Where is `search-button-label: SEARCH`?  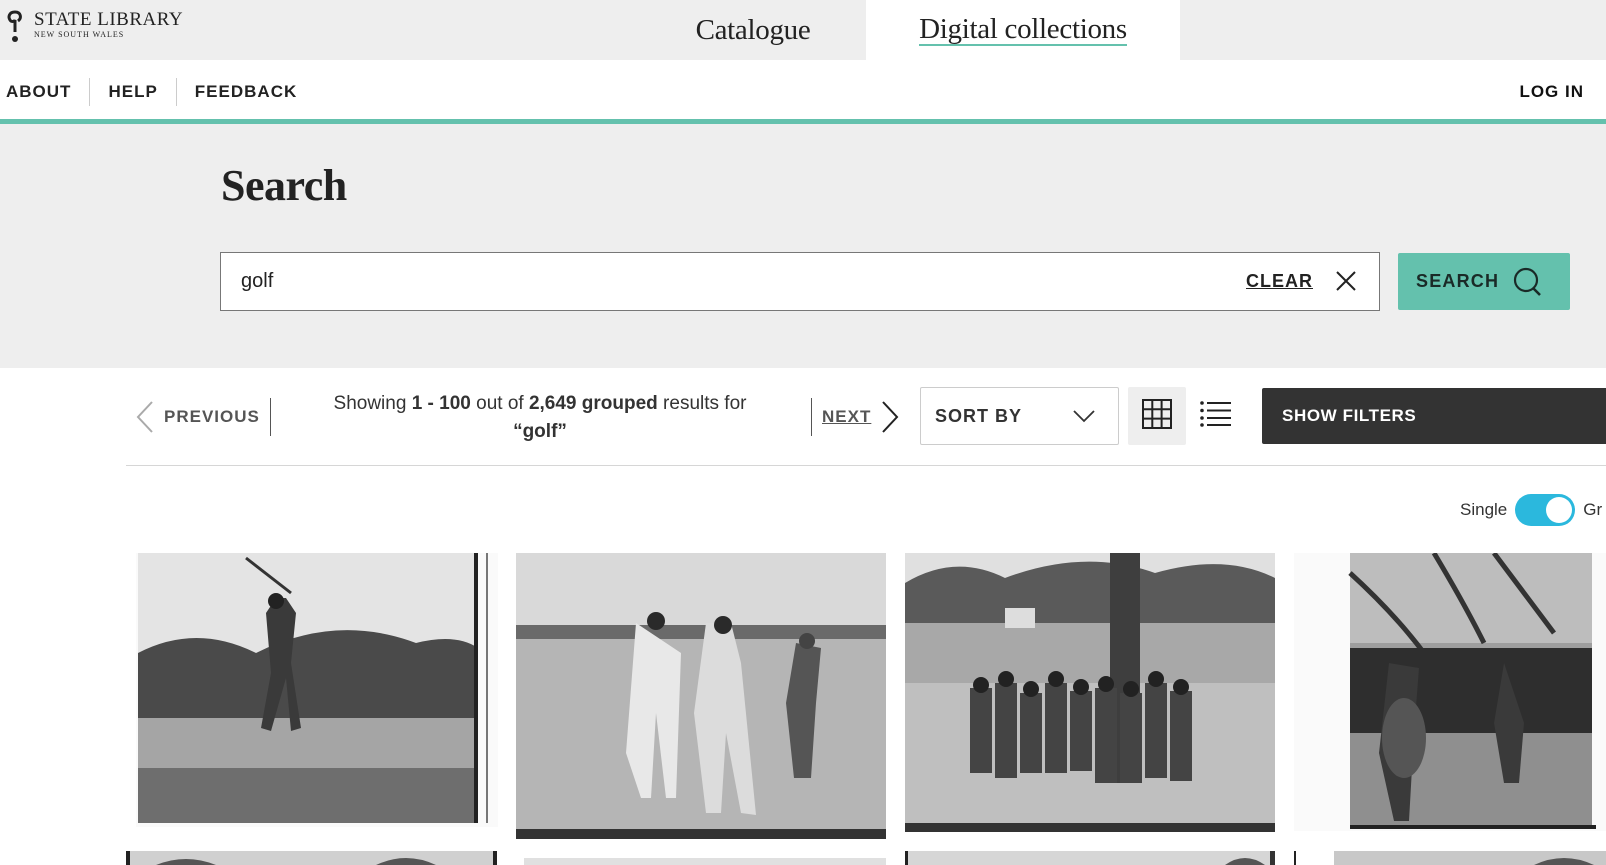
search-button-label: SEARCH is located at coordinates (1458, 281).